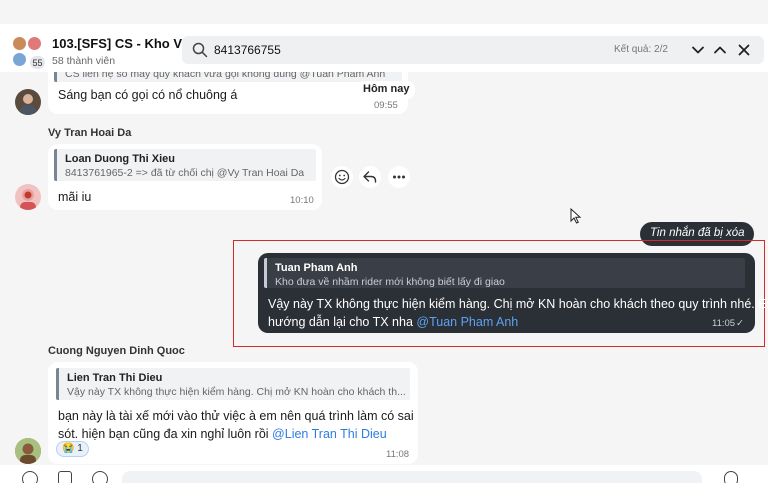  I want to click on mention-link: @Tuan Pham Anh, so click(467, 322).